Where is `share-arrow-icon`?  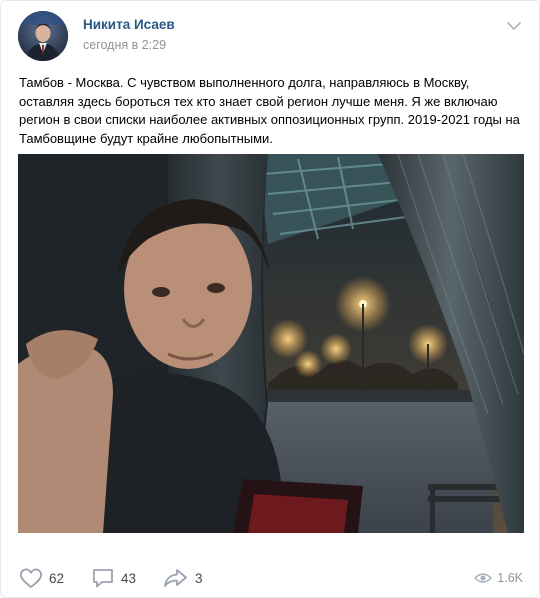
share-arrow-icon is located at coordinates (175, 578).